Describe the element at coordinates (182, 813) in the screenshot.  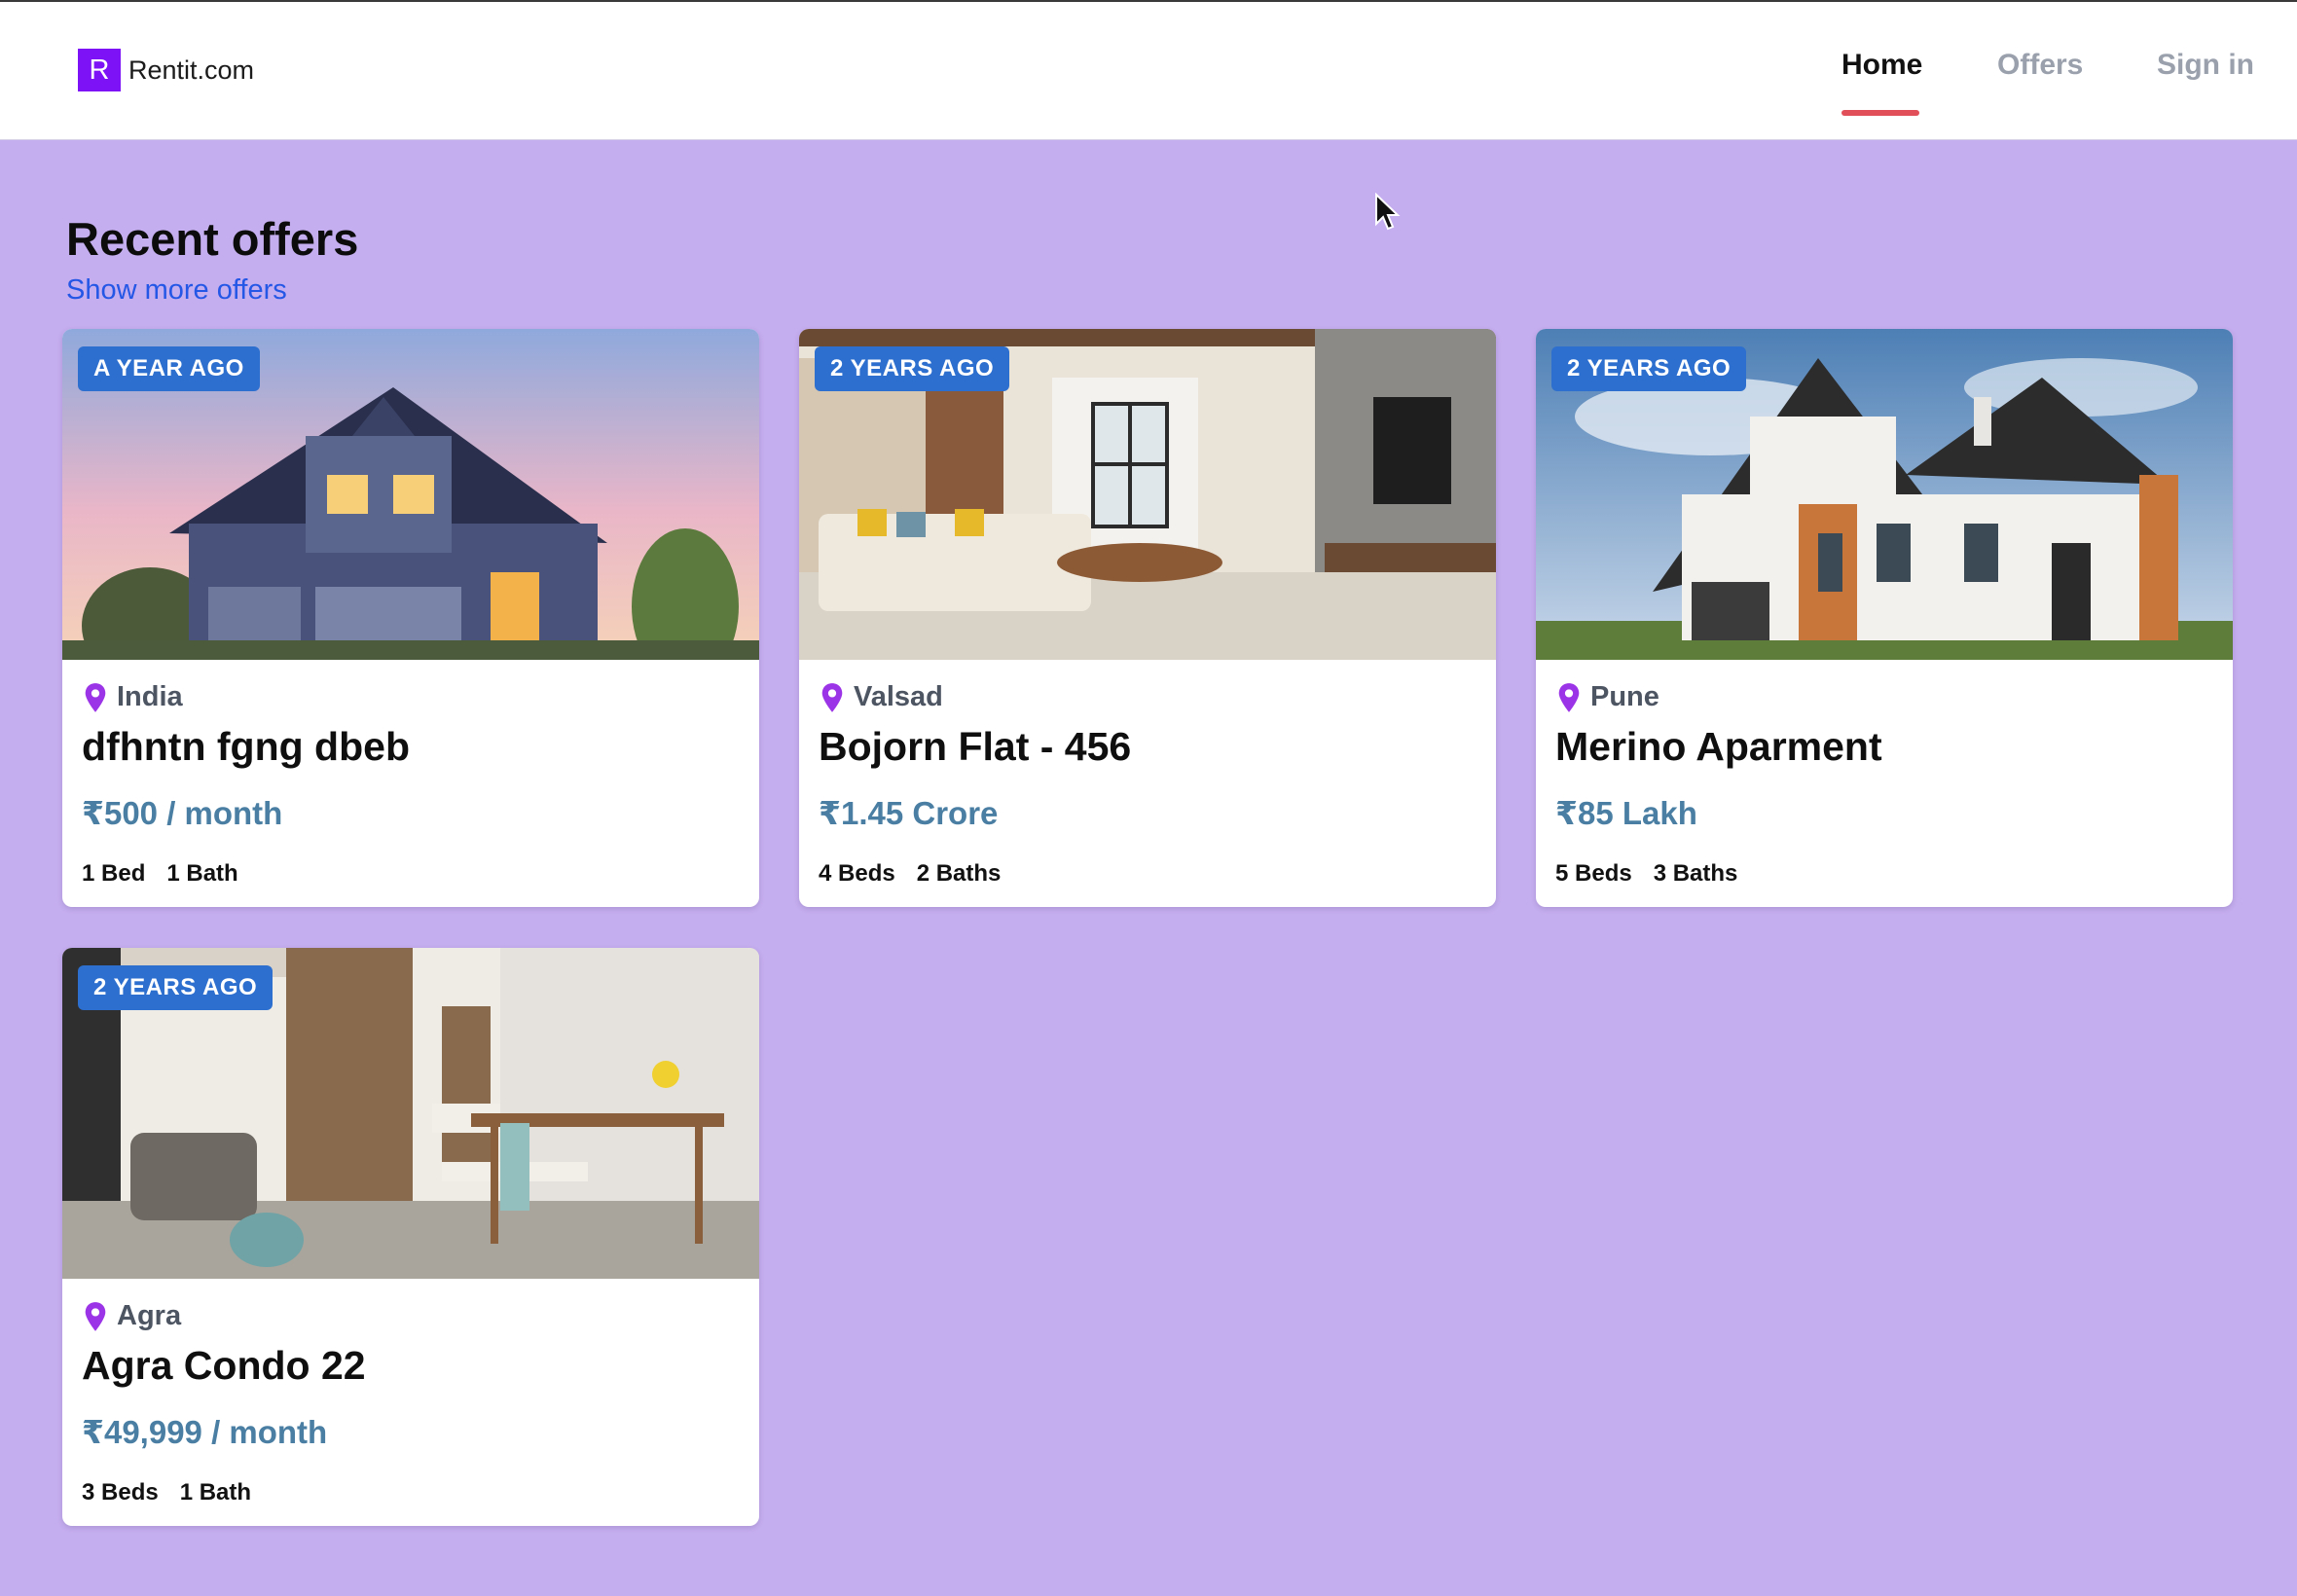
I see `offer-price: ₹500 / month` at that location.